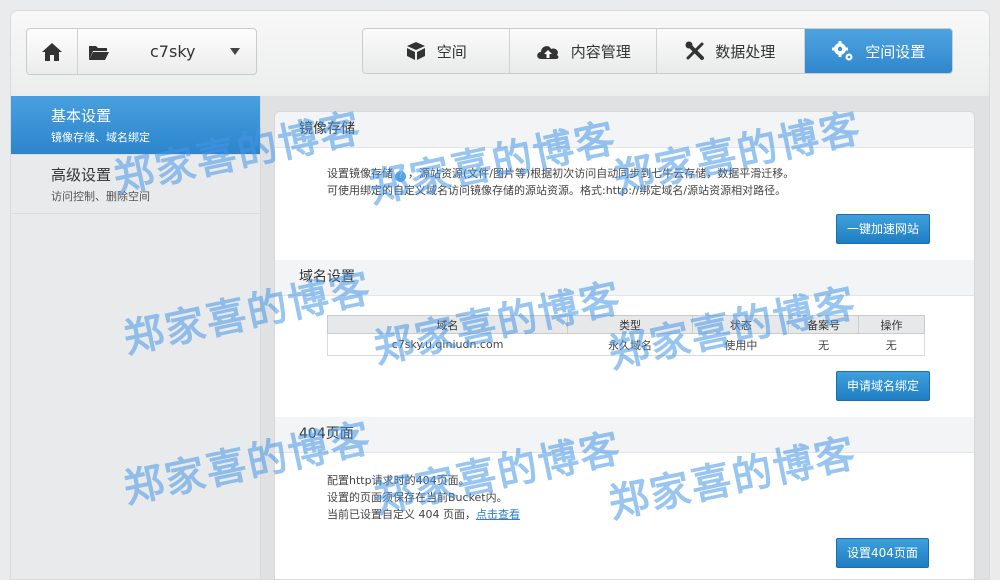  What do you see at coordinates (824, 324) in the screenshot?
I see `column-header-icp: 备案号` at bounding box center [824, 324].